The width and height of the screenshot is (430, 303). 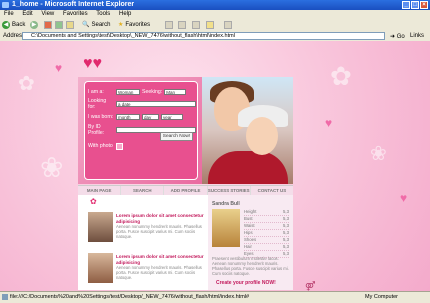 I want to click on with-photo-checkbox, so click(x=119, y=146).